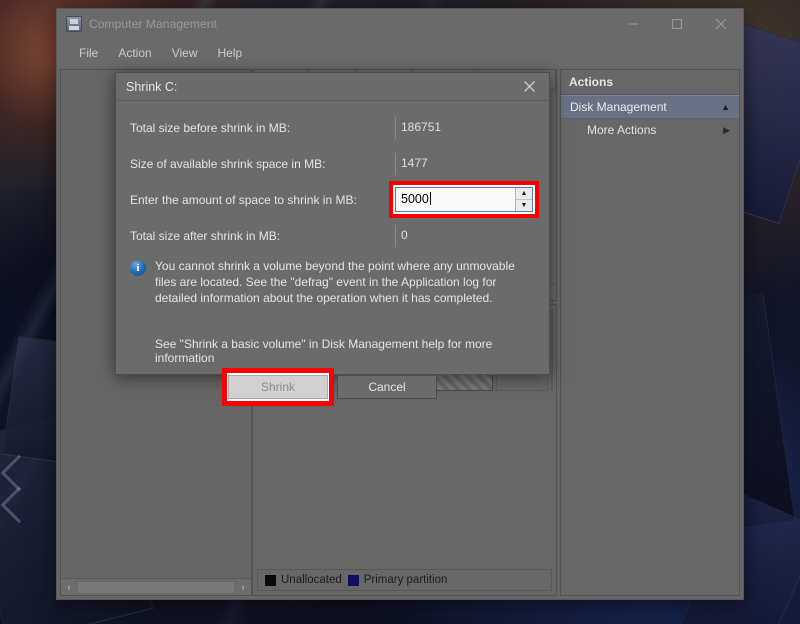 This screenshot has height=624, width=800. Describe the element at coordinates (387, 387) in the screenshot. I see `cancel-button: Cancel` at that location.